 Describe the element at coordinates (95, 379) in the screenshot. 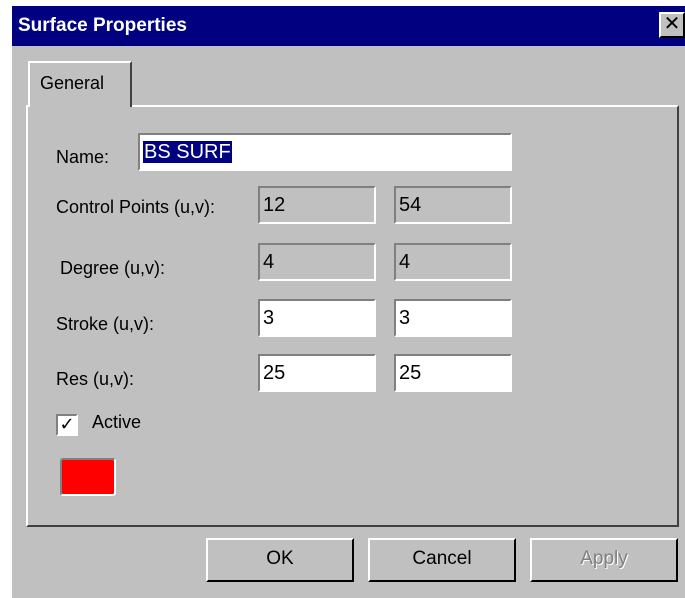

I see `res-label: Res (u,v):` at that location.